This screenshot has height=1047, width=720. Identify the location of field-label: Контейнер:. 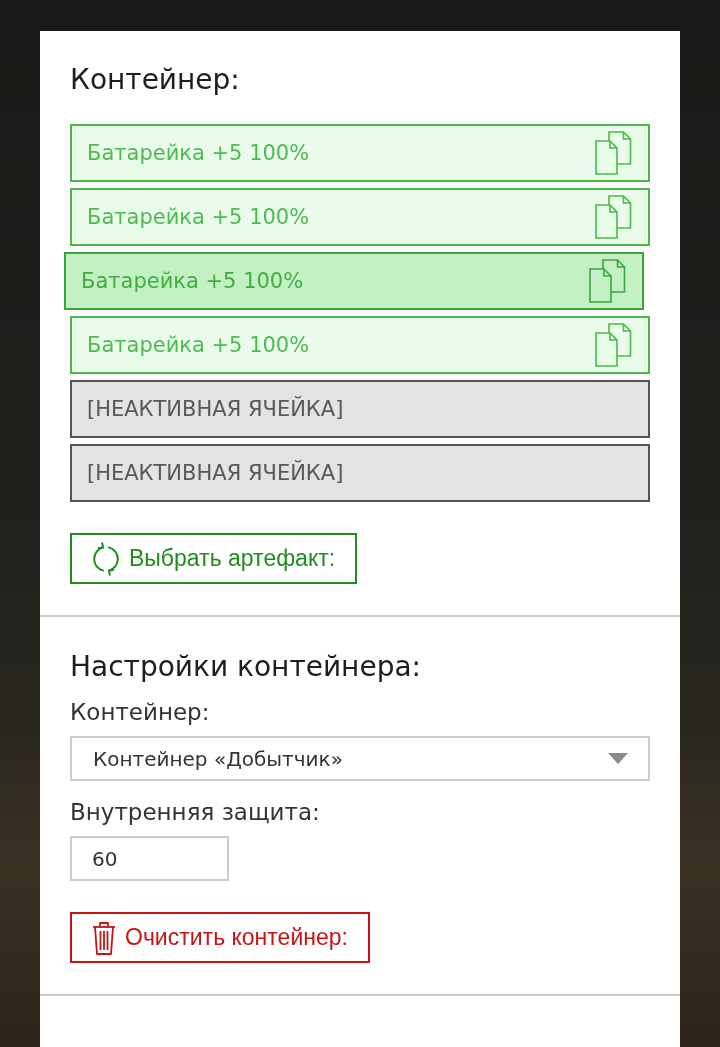
(140, 712).